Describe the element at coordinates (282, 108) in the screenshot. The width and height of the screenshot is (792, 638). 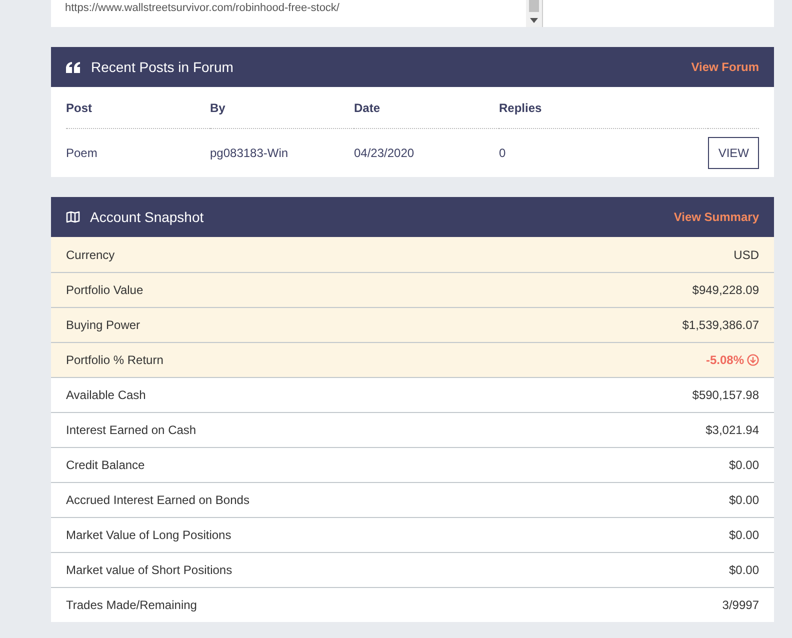
I see `column-header: By` at that location.